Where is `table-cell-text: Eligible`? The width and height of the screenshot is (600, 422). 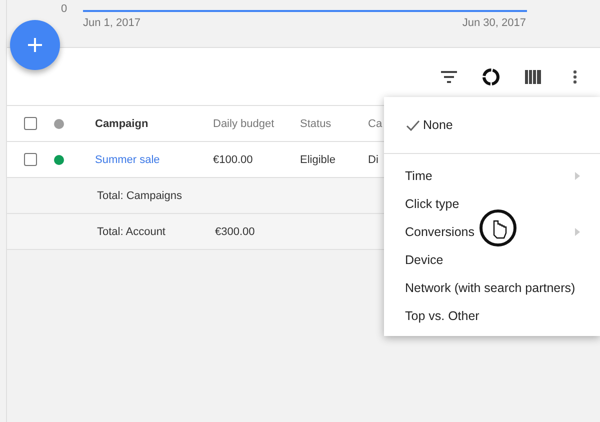
table-cell-text: Eligible is located at coordinates (318, 160).